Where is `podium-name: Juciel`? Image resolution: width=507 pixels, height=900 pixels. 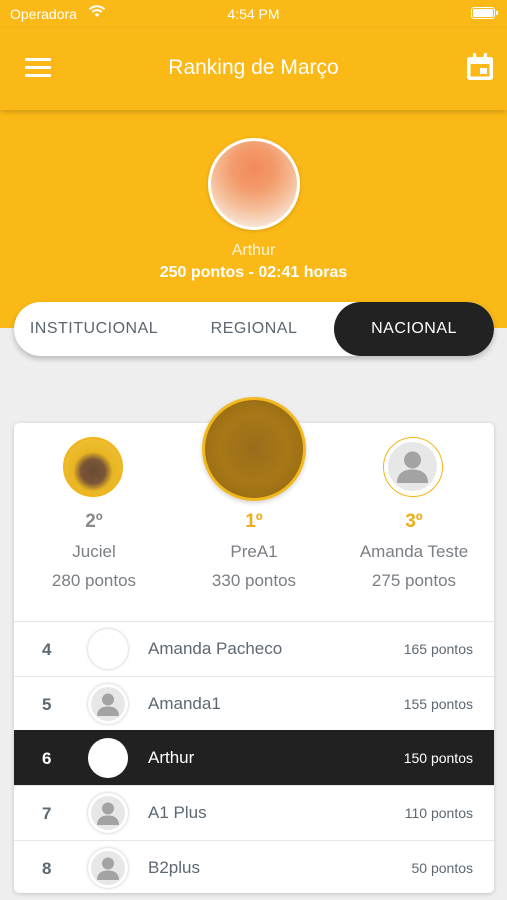
podium-name: Juciel is located at coordinates (94, 551).